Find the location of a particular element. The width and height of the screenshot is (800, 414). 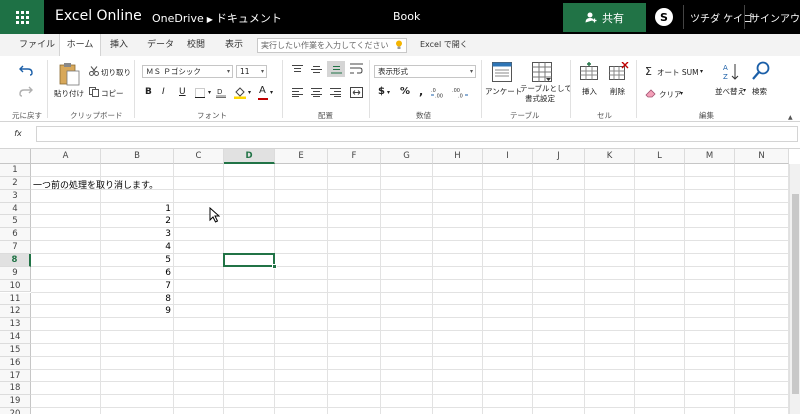

row-header-15: 15 is located at coordinates (15, 350).